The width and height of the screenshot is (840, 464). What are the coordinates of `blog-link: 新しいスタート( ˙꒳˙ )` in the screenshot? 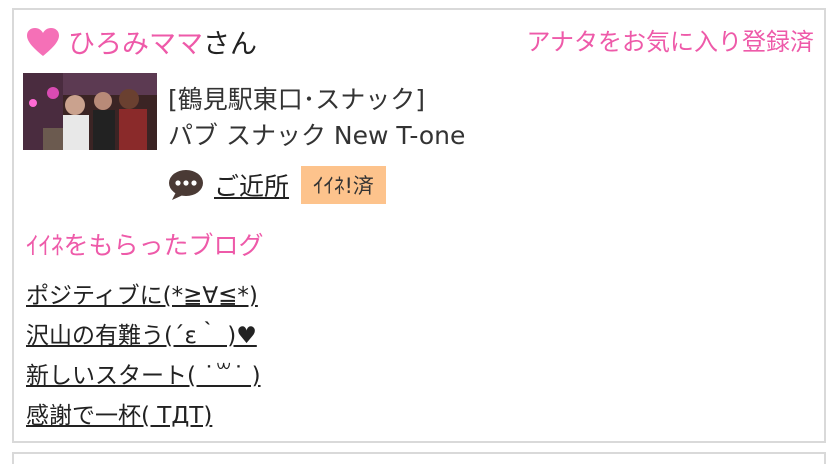 It's located at (143, 376).